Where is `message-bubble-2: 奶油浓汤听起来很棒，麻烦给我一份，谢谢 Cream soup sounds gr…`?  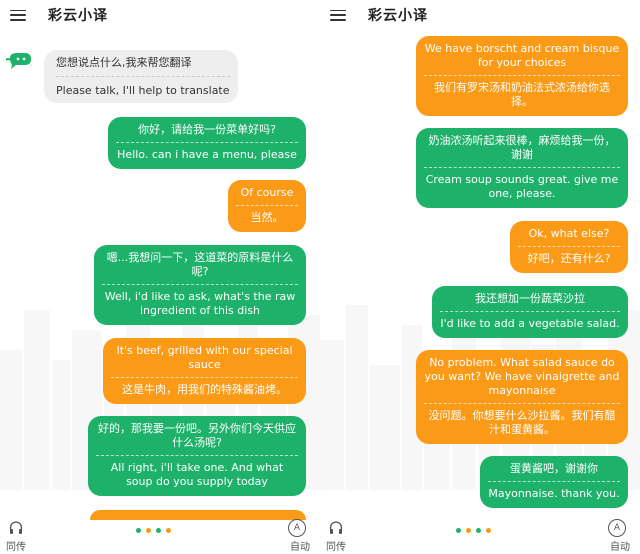
message-bubble-2: 奶油浓汤听起来很棒，麻烦给我一份，谢谢 Cream soup sounds gr… is located at coordinates (522, 168).